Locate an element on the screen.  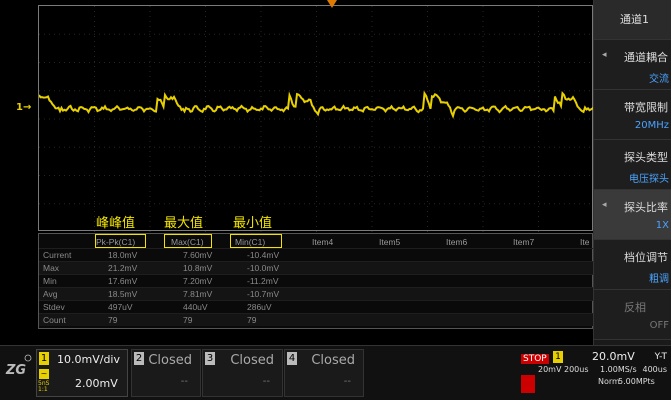
menu-item-value: 电压探头 is located at coordinates (649, 179).